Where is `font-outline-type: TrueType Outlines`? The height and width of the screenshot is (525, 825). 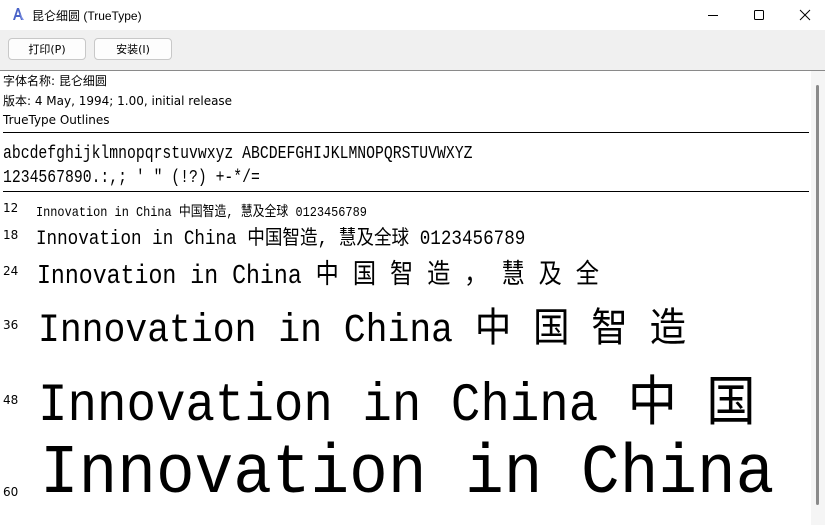 font-outline-type: TrueType Outlines is located at coordinates (56, 120).